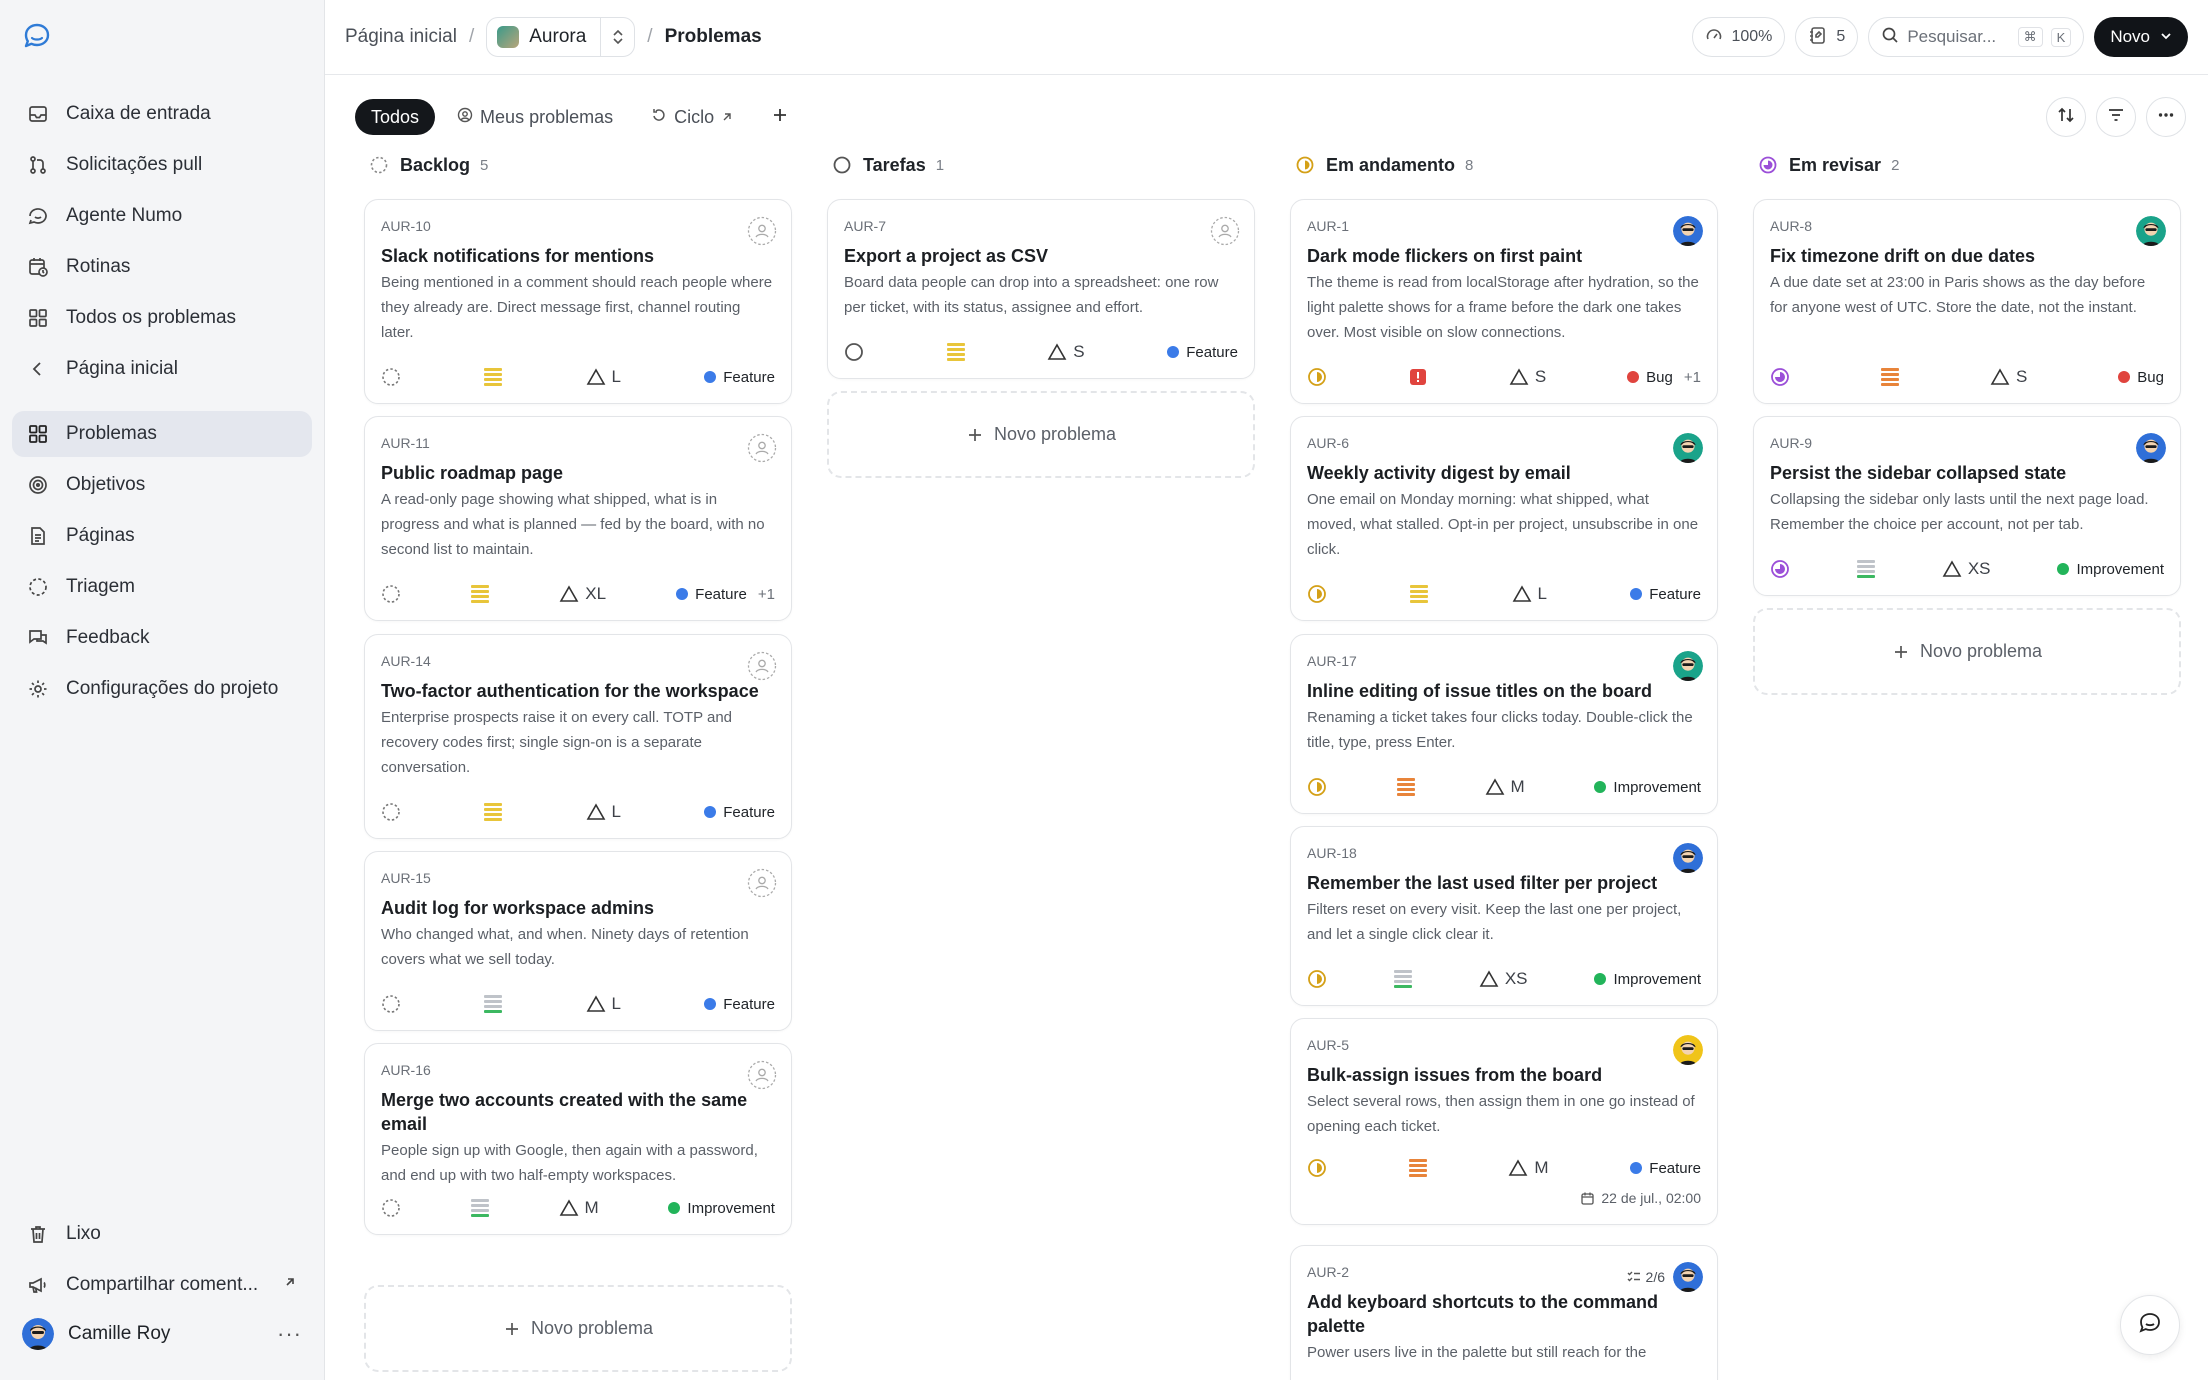 Image resolution: width=2208 pixels, height=1380 pixels. Describe the element at coordinates (162, 114) in the screenshot. I see `sidebar-item-inbox: Caixa de entrada` at that location.